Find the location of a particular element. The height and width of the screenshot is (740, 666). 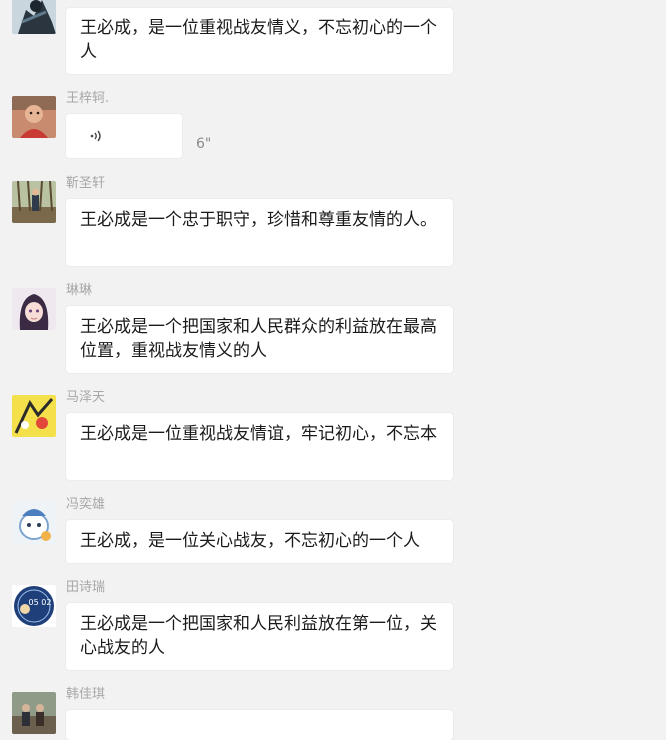

message-bubble: 王必成是一个把国家和人民群众的利益放在最高位置，重视战友情义的人 is located at coordinates (259, 339).